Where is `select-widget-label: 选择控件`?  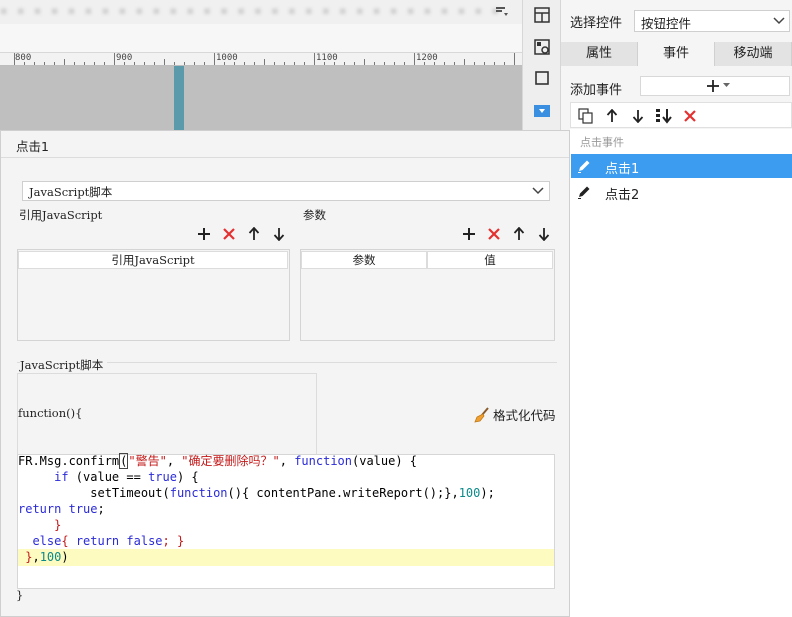
select-widget-label: 选择控件 is located at coordinates (596, 23).